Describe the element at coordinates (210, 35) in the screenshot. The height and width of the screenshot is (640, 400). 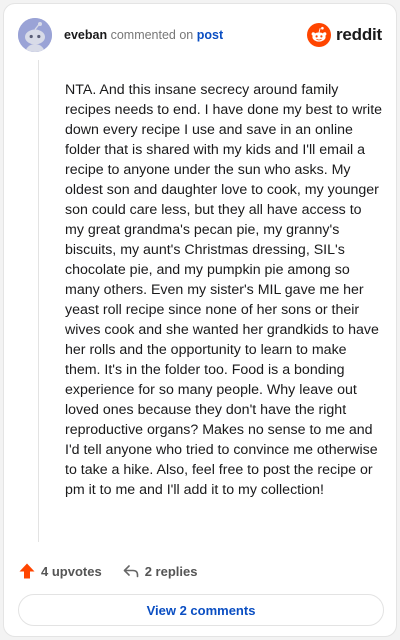
I see `post-link: post` at that location.